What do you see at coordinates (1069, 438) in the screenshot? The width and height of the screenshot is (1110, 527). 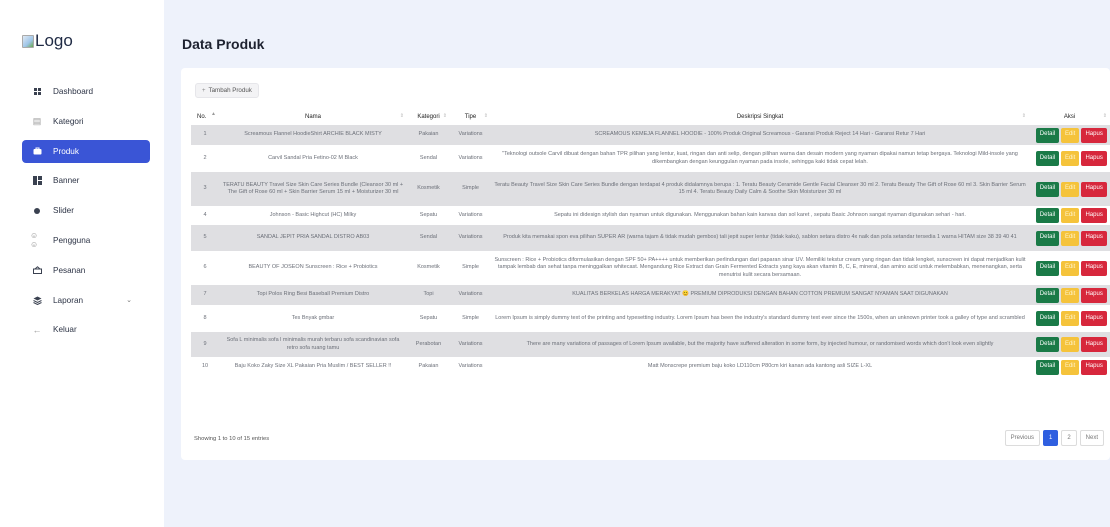 I see `pagination-page-2: 2` at bounding box center [1069, 438].